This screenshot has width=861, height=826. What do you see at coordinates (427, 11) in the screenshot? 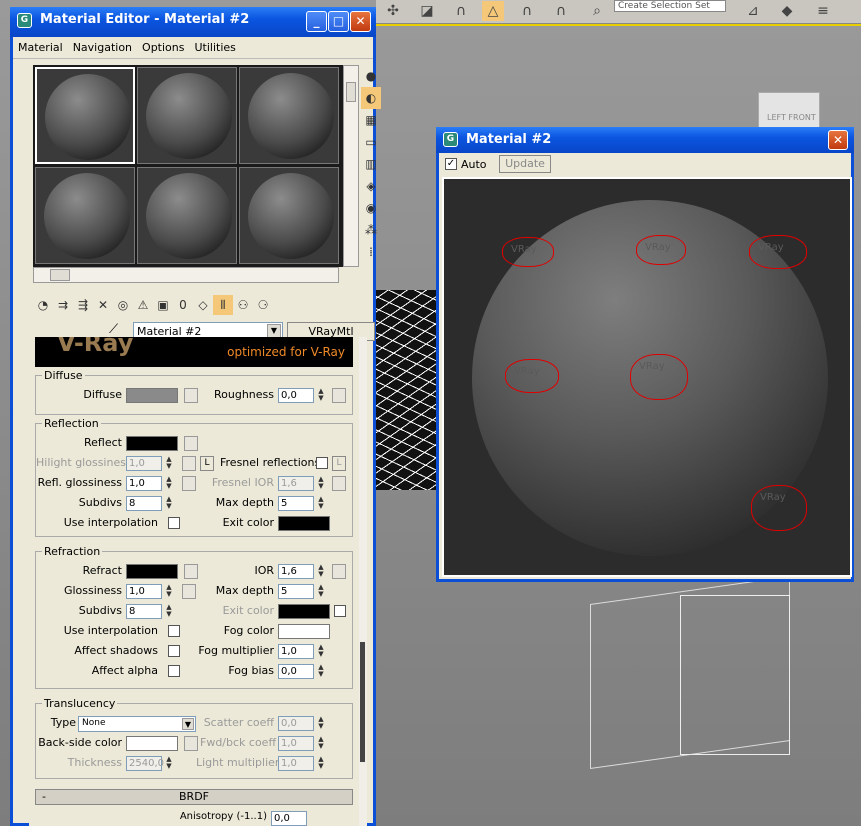
I see `box-icon: ◪` at bounding box center [427, 11].